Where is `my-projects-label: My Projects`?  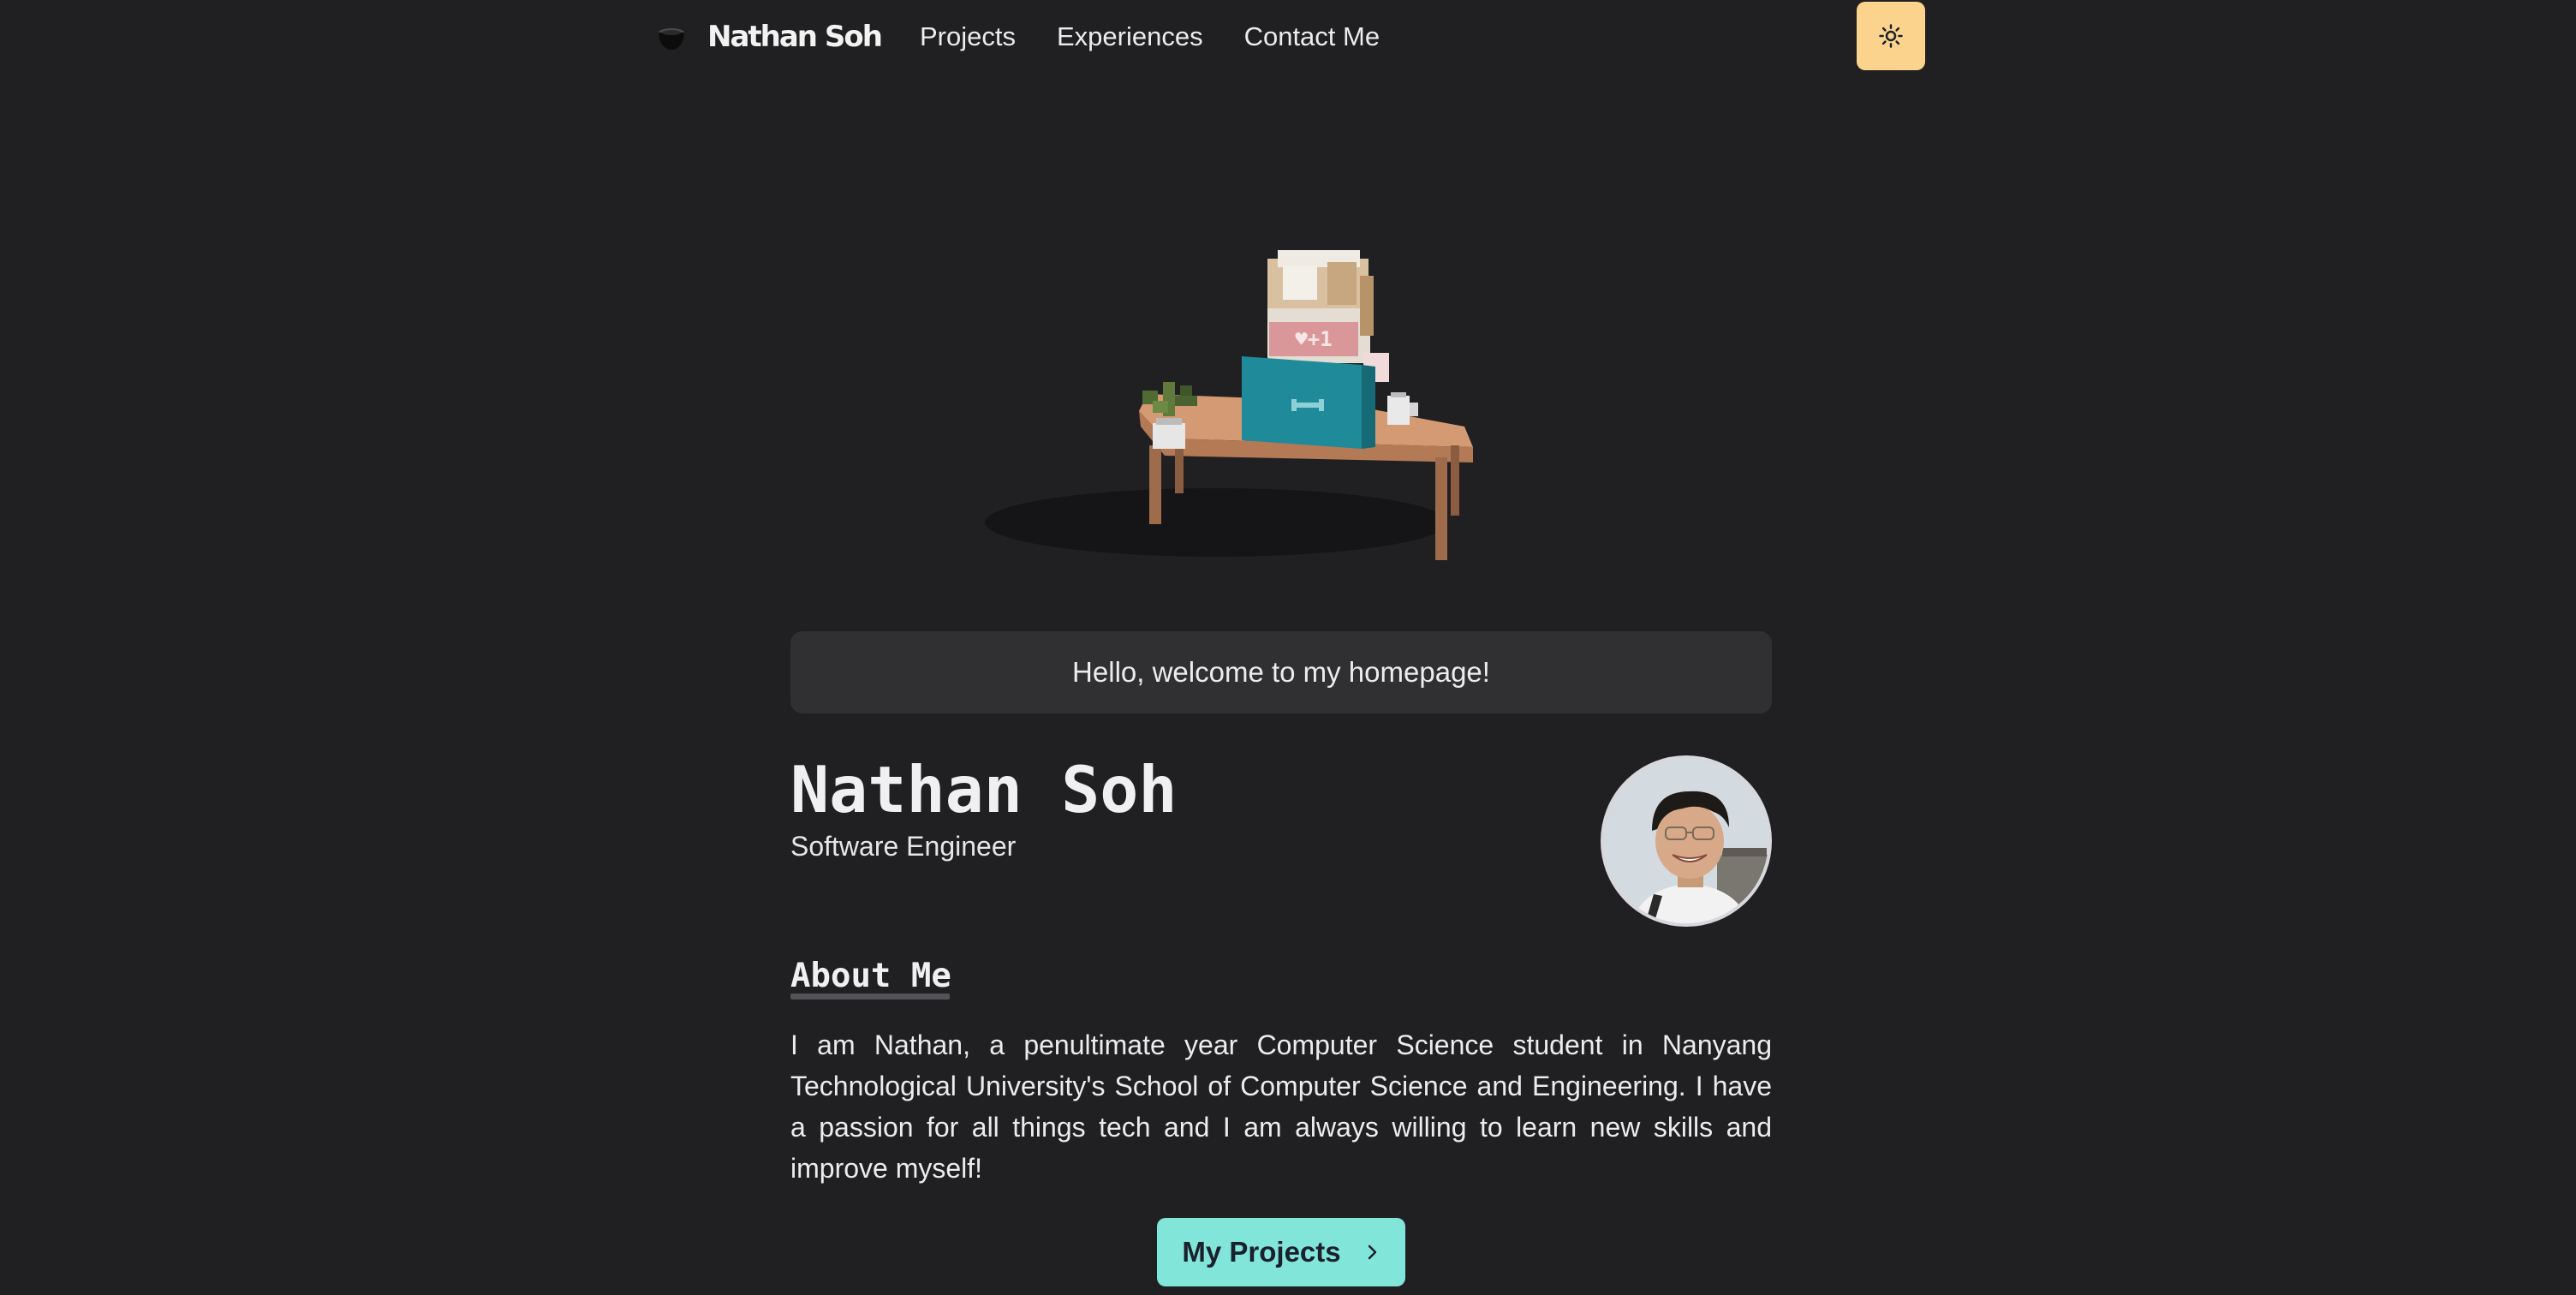
my-projects-label: My Projects is located at coordinates (1262, 1252).